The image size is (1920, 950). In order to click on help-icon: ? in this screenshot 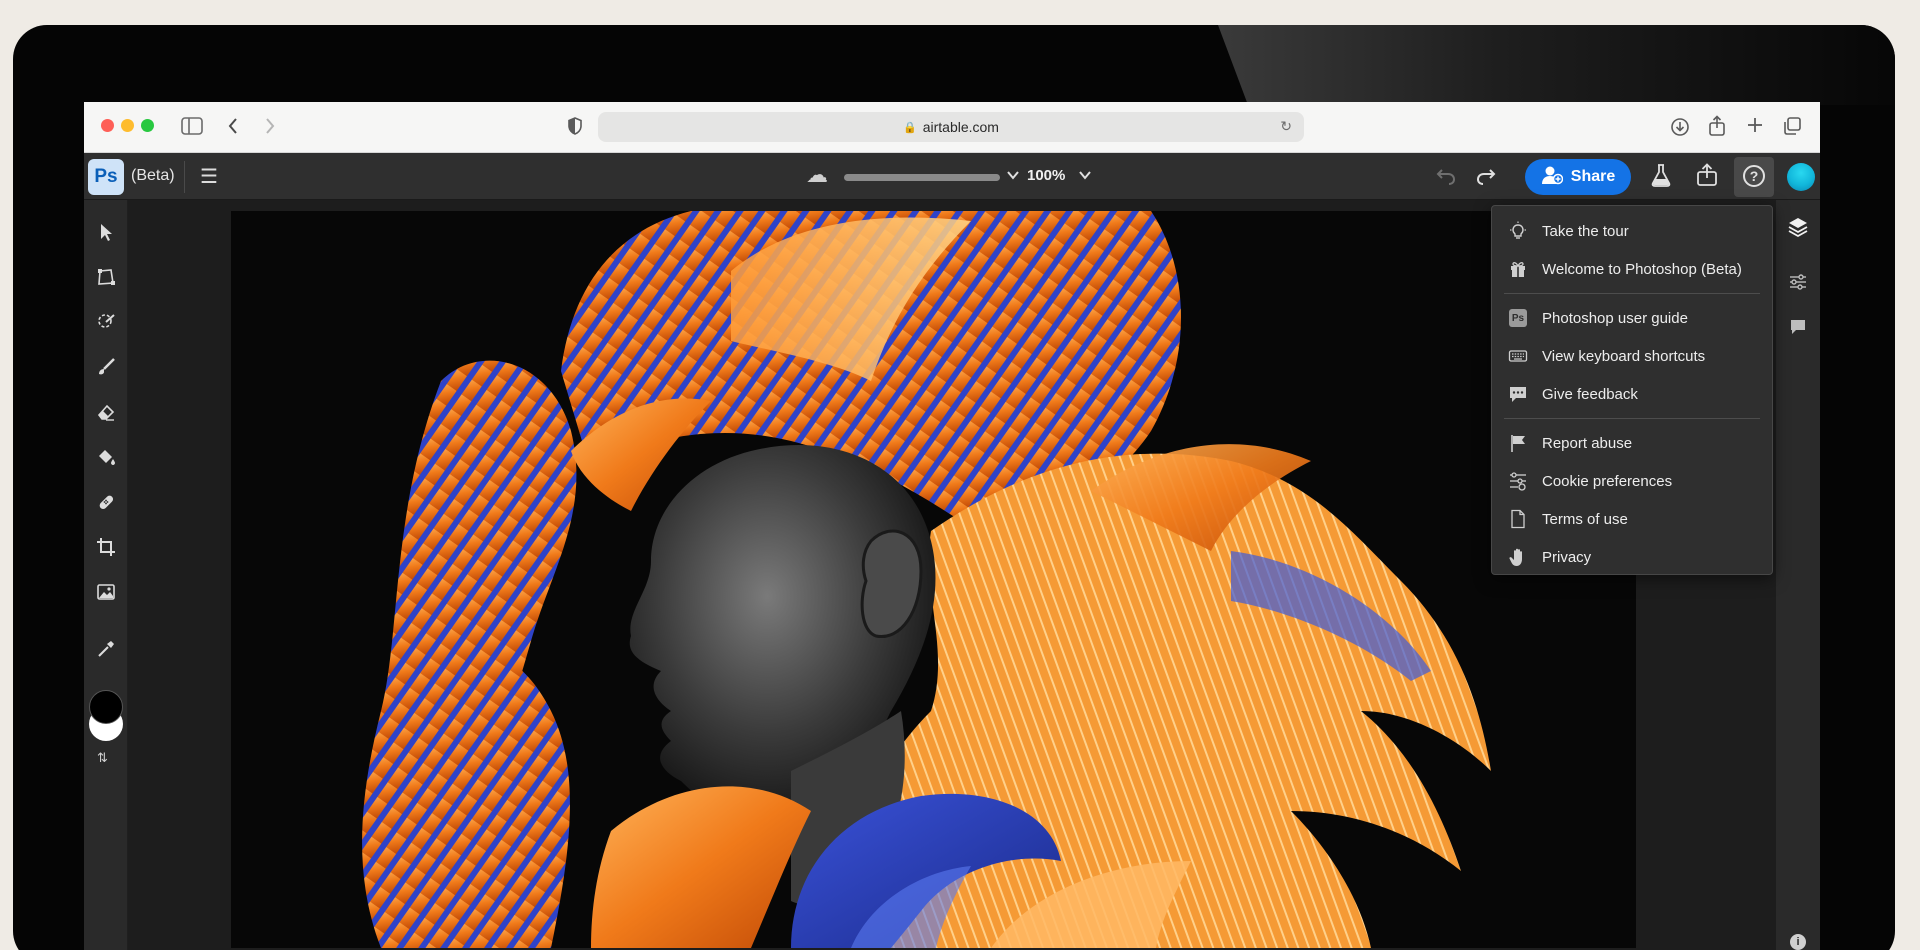, I will do `click(1754, 176)`.